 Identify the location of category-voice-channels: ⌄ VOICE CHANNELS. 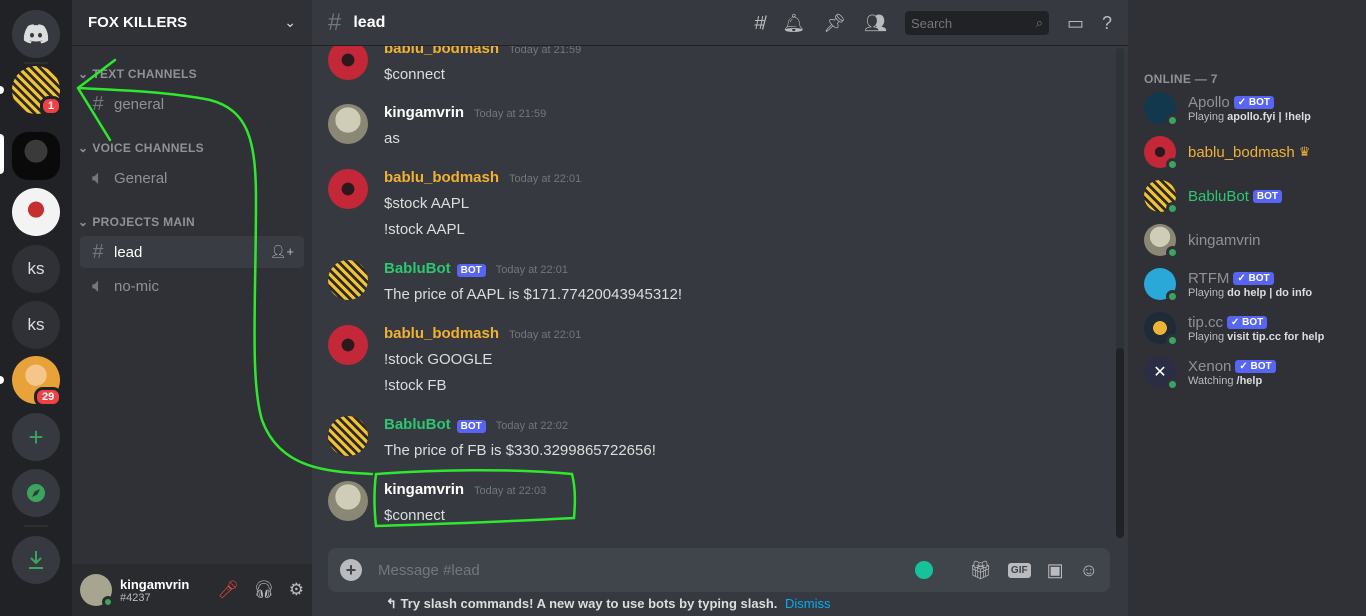
(141, 148).